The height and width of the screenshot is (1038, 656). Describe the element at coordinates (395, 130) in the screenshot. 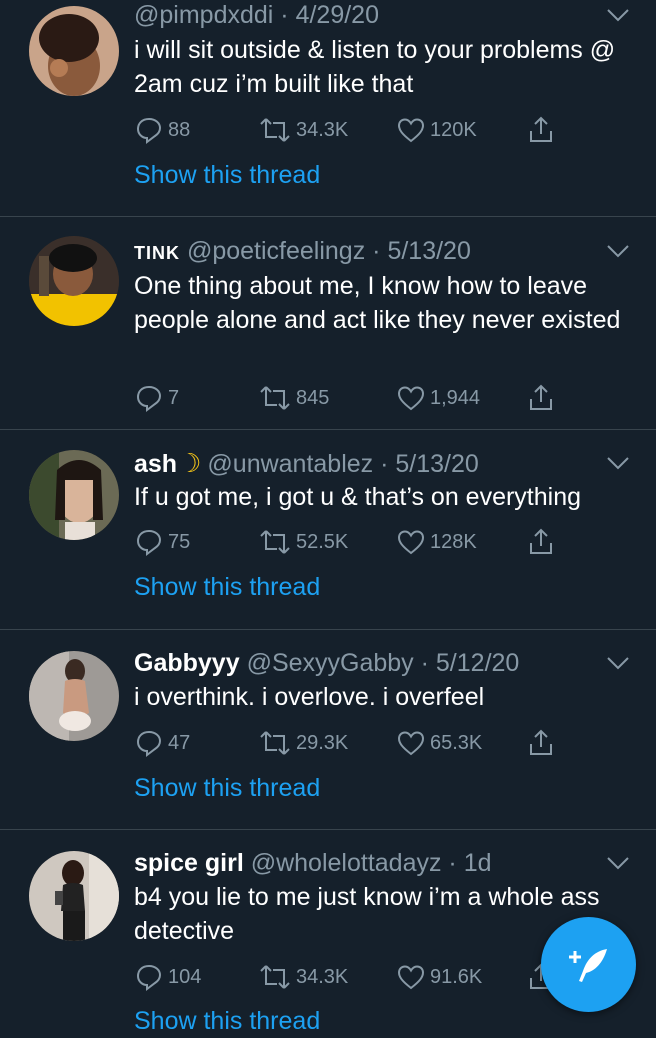

I see `tweet-actions: 88 34.3K 120K` at that location.